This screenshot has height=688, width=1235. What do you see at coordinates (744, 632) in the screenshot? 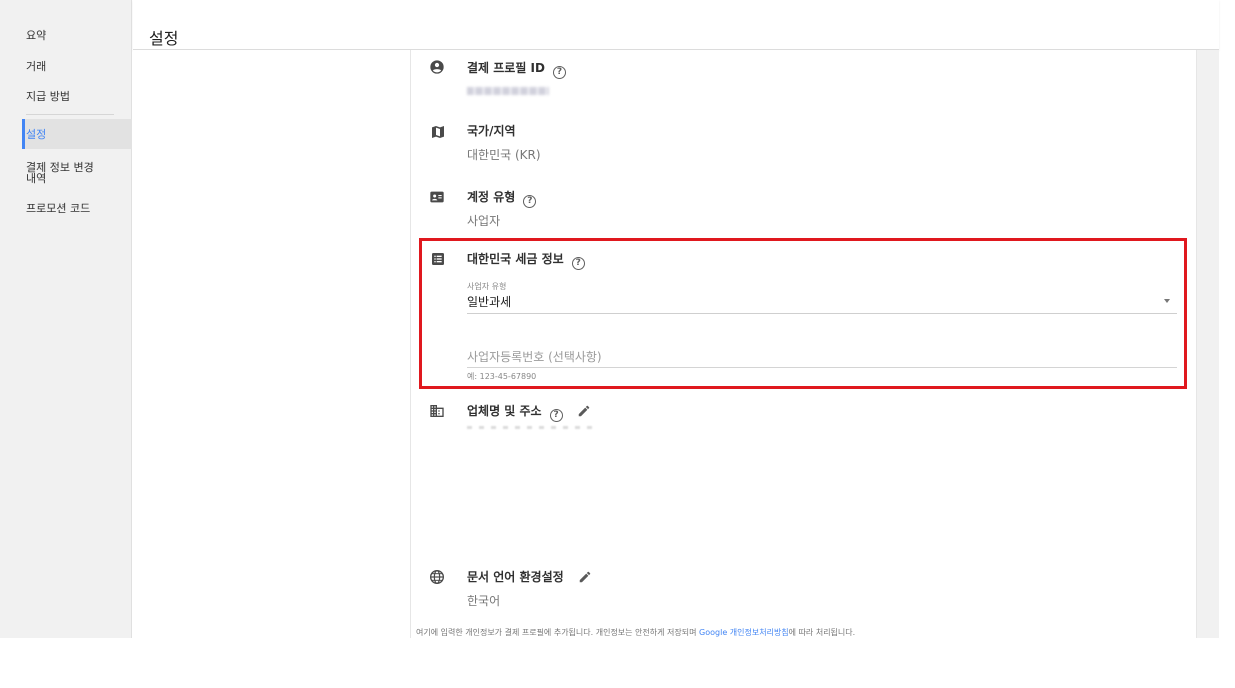
I see `privacy-policy-link: Google 개인정보처리방침` at bounding box center [744, 632].